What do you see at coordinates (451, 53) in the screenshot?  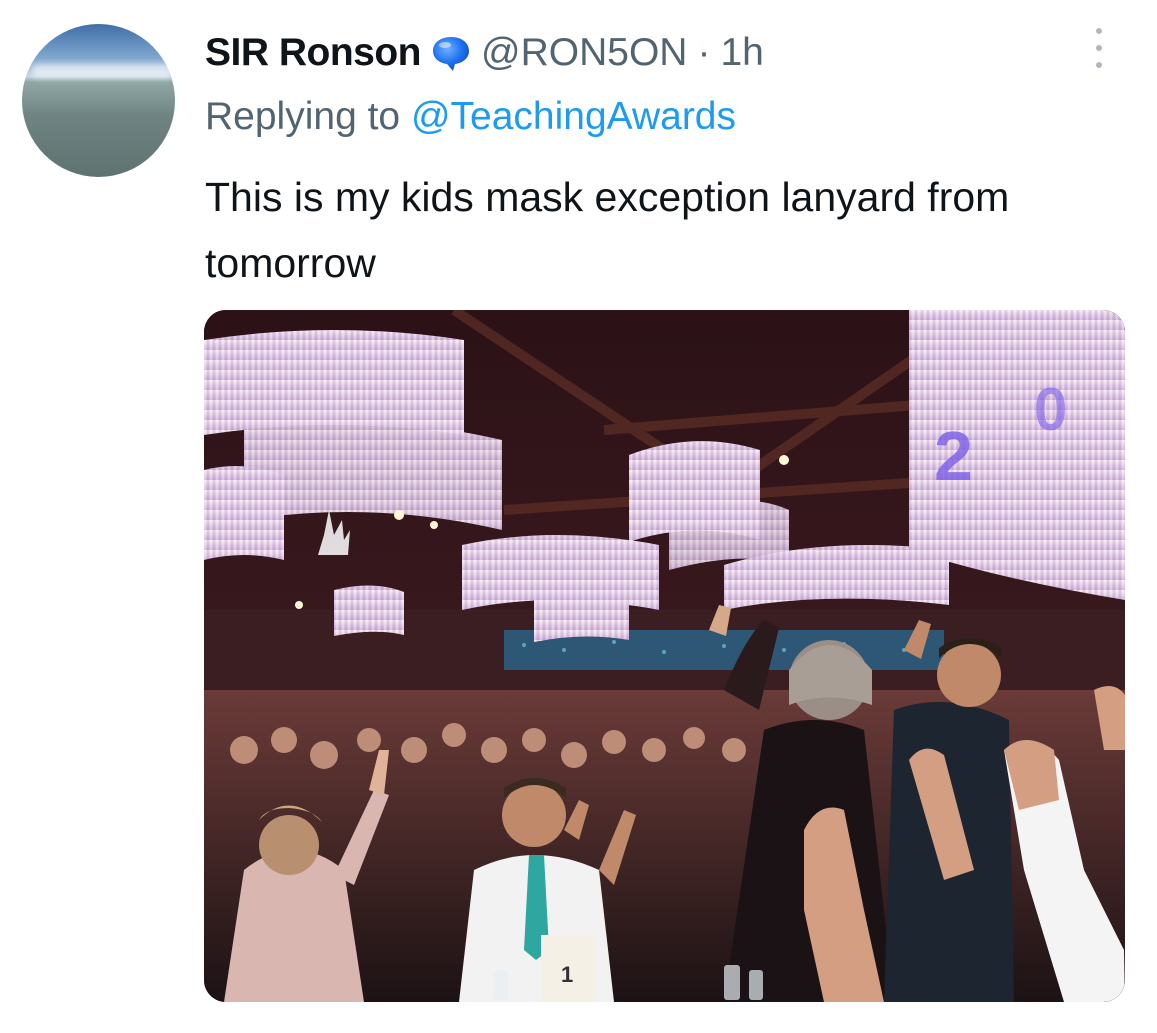 I see `speech-bubble-icon` at bounding box center [451, 53].